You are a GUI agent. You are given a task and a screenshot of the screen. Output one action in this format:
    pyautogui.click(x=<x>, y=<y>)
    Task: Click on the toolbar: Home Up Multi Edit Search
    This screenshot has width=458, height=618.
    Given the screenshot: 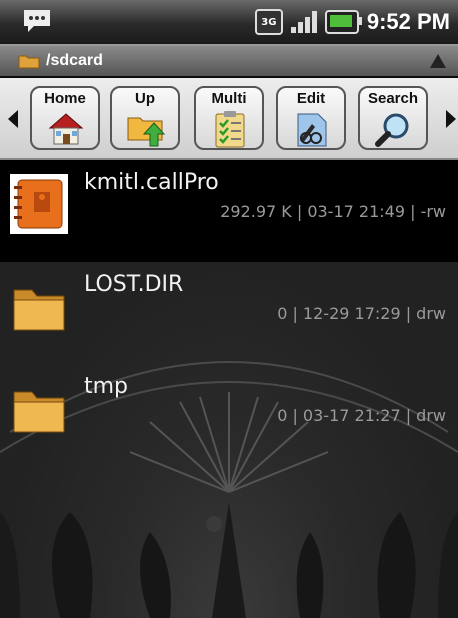 What is the action you would take?
    pyautogui.click(x=229, y=119)
    